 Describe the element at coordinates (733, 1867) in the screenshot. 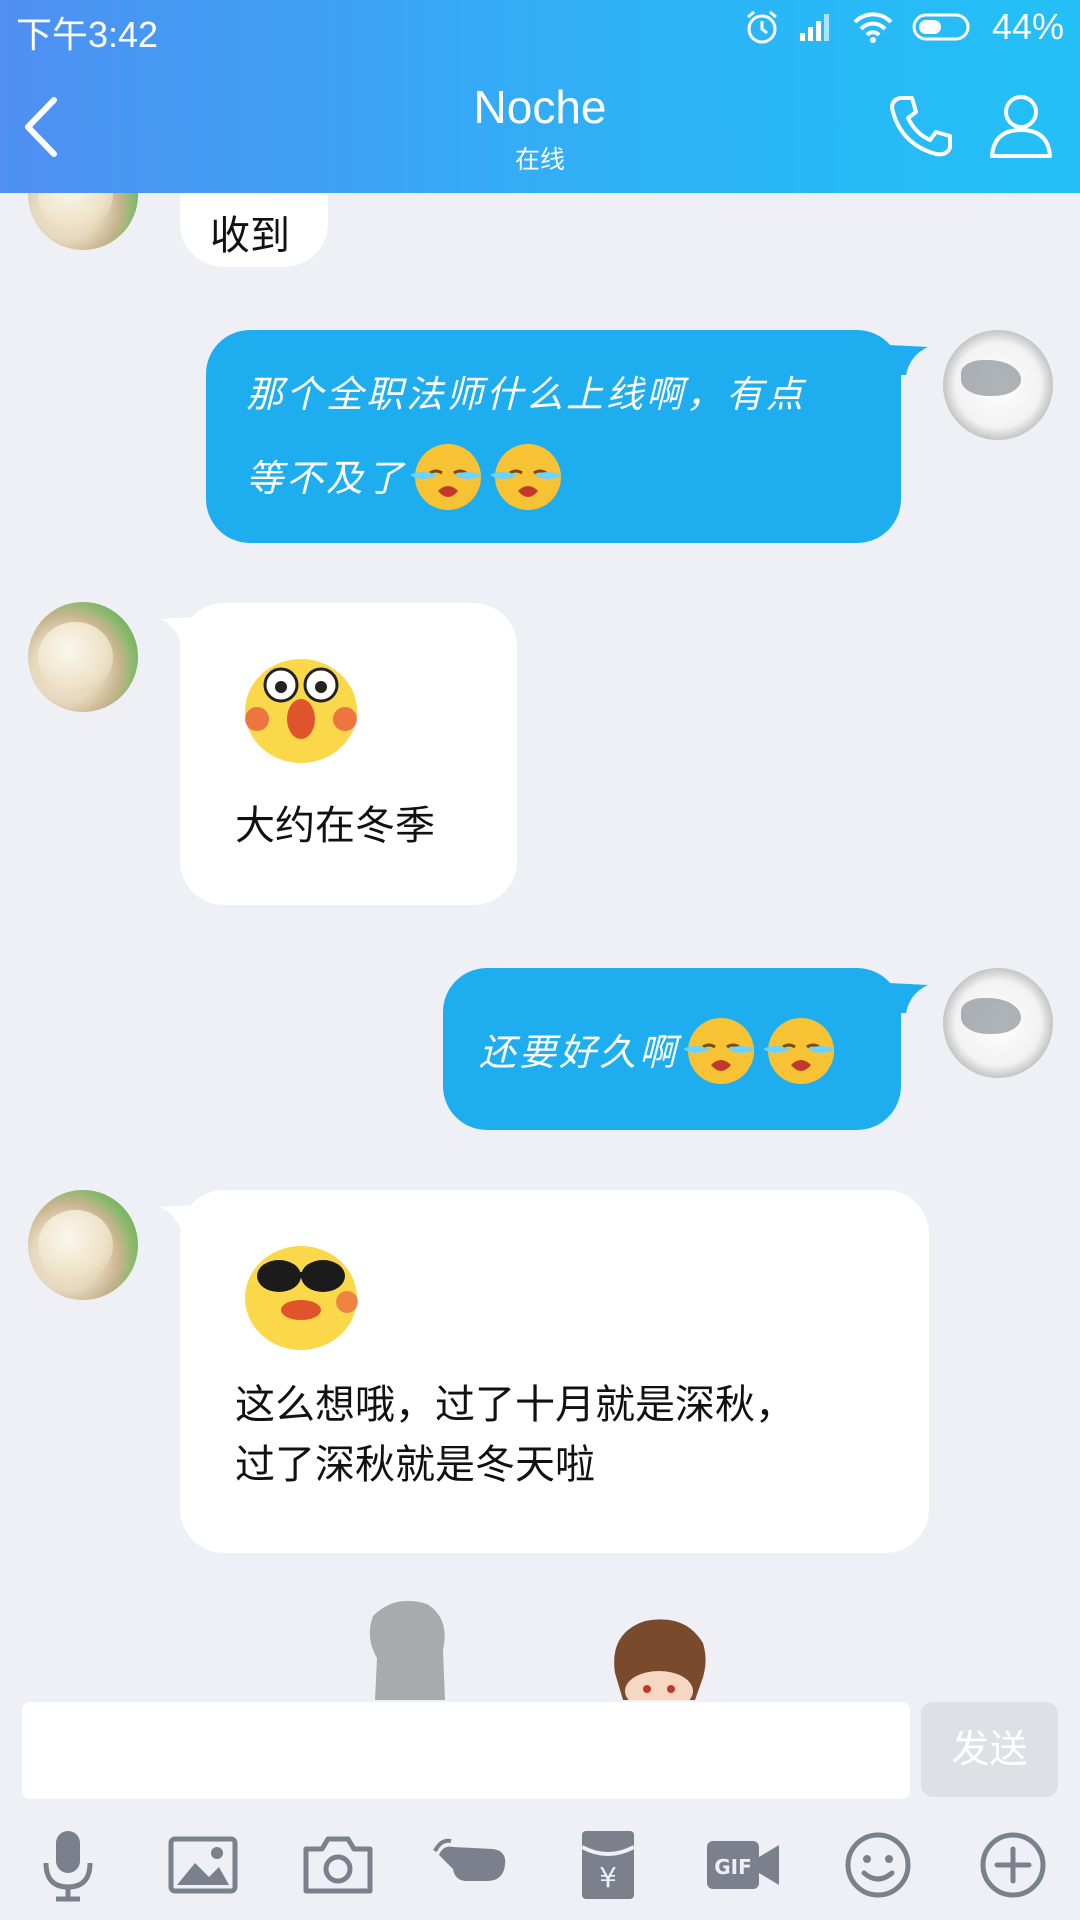

I see `svg-text: GIF` at that location.